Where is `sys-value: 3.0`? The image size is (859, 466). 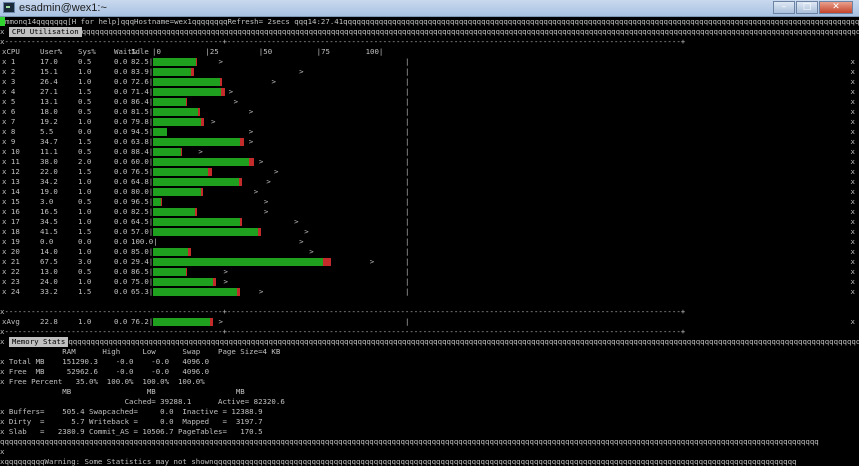
sys-value: 3.0 is located at coordinates (85, 261).